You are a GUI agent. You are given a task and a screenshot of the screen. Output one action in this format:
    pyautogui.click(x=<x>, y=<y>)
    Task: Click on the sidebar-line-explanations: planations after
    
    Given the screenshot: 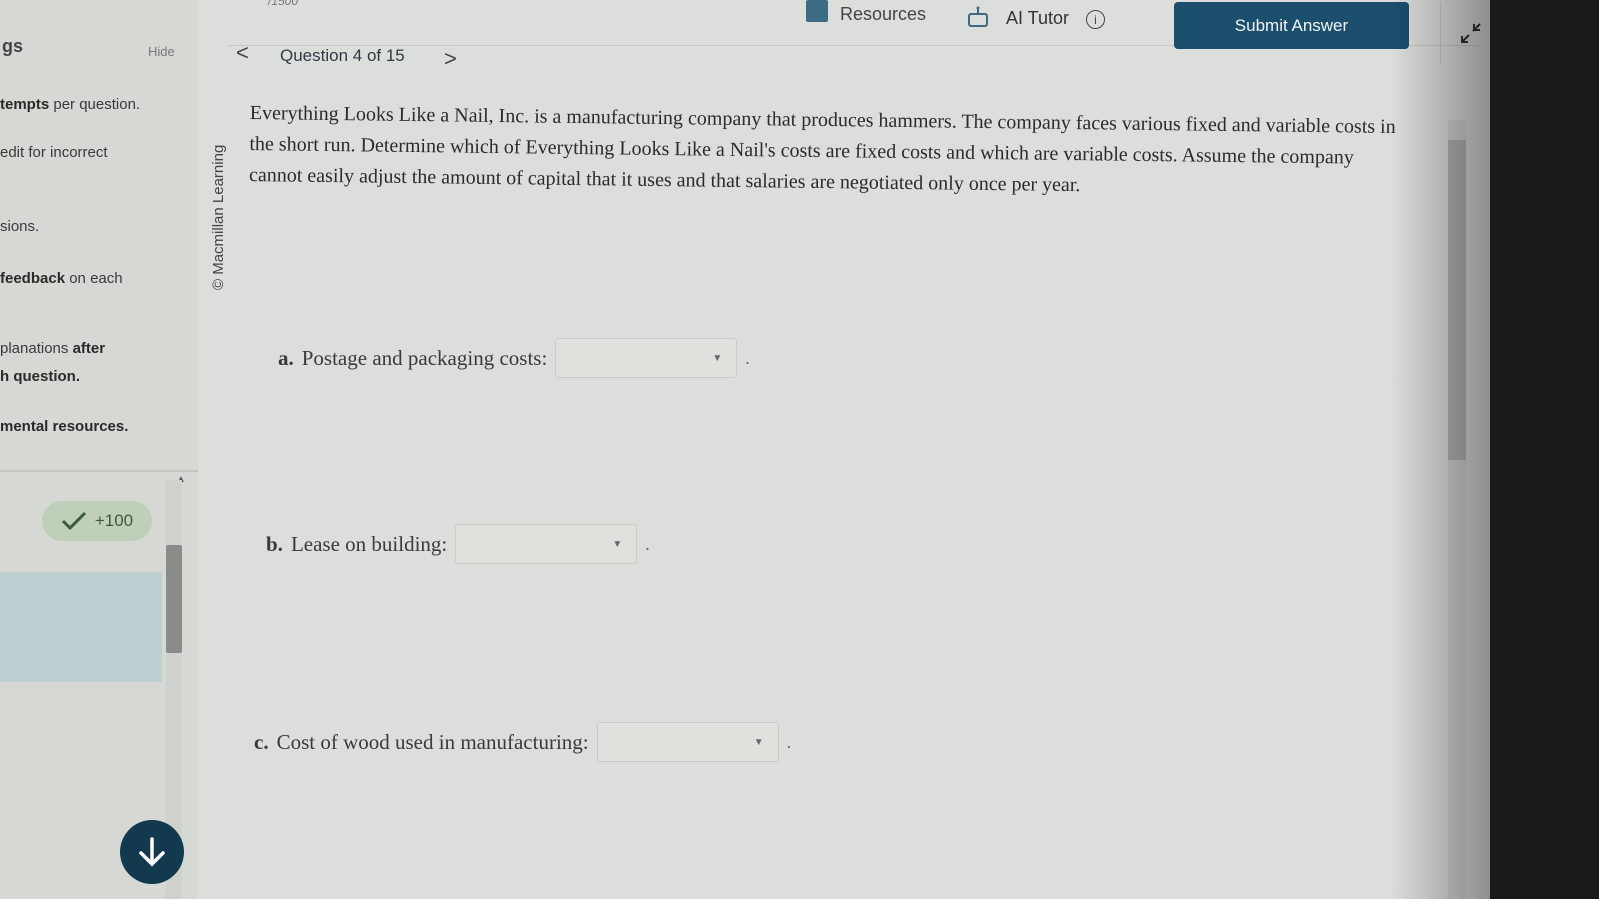 What is the action you would take?
    pyautogui.click(x=53, y=348)
    